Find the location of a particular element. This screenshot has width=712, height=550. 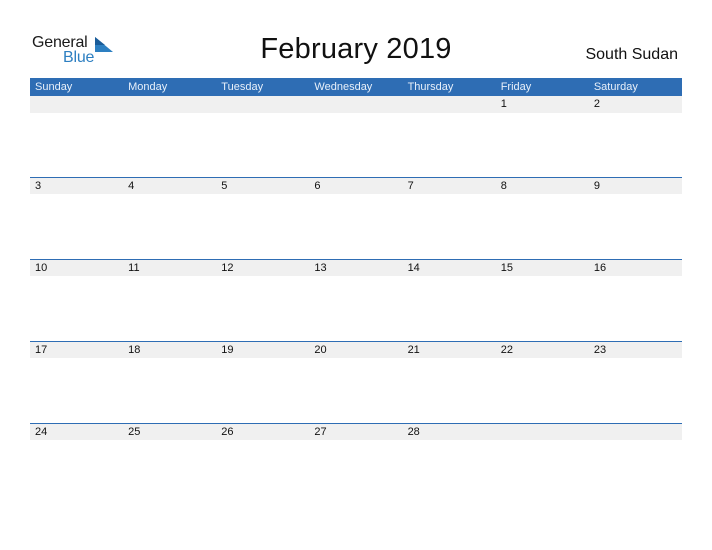

day-cell: 16 is located at coordinates (600, 268).